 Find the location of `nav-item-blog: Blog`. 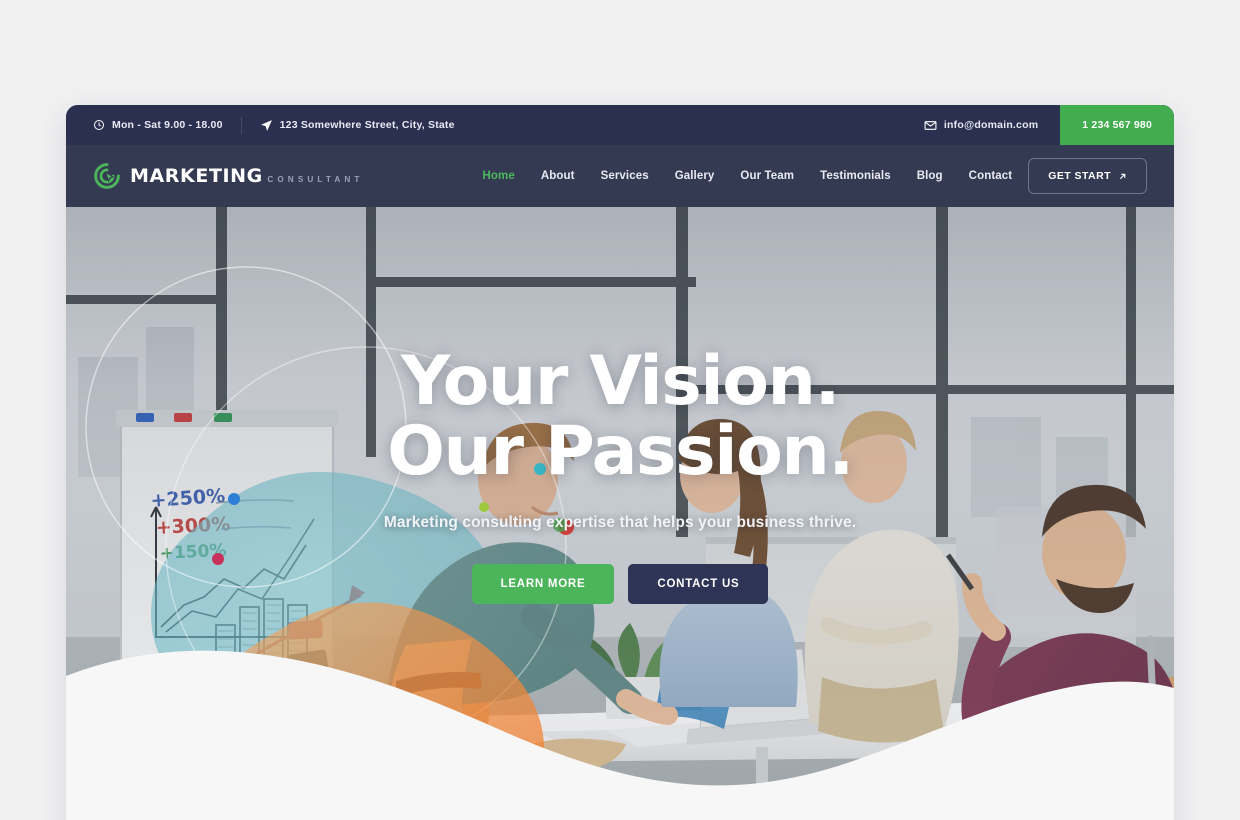

nav-item-blog: Blog is located at coordinates (930, 176).